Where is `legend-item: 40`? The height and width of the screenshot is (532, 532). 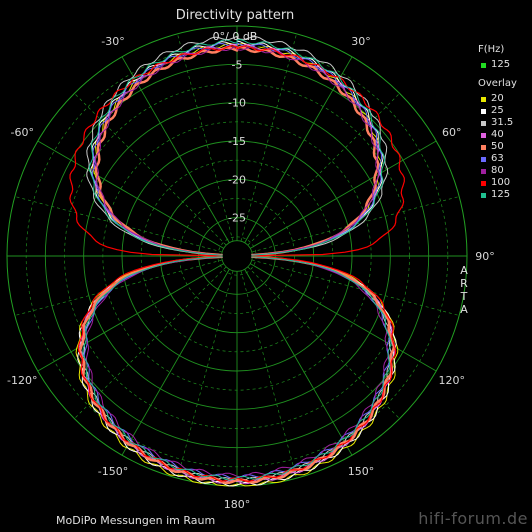 legend-item: 40 is located at coordinates (497, 135).